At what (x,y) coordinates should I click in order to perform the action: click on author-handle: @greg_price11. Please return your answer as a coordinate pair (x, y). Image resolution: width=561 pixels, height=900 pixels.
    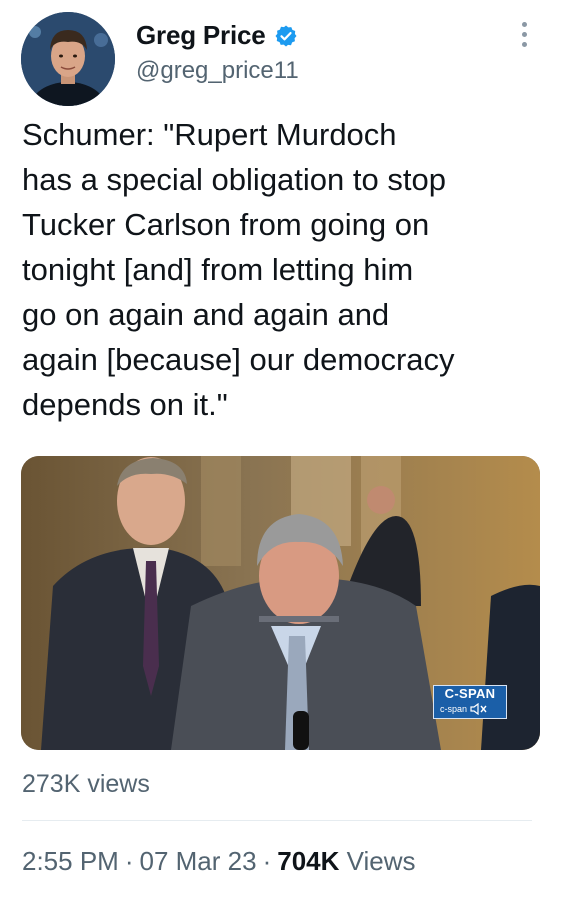
    Looking at the image, I should click on (217, 71).